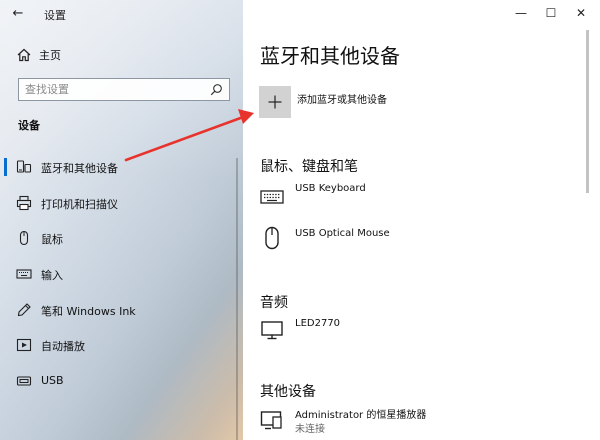  Describe the element at coordinates (115, 89) in the screenshot. I see `search-input` at that location.